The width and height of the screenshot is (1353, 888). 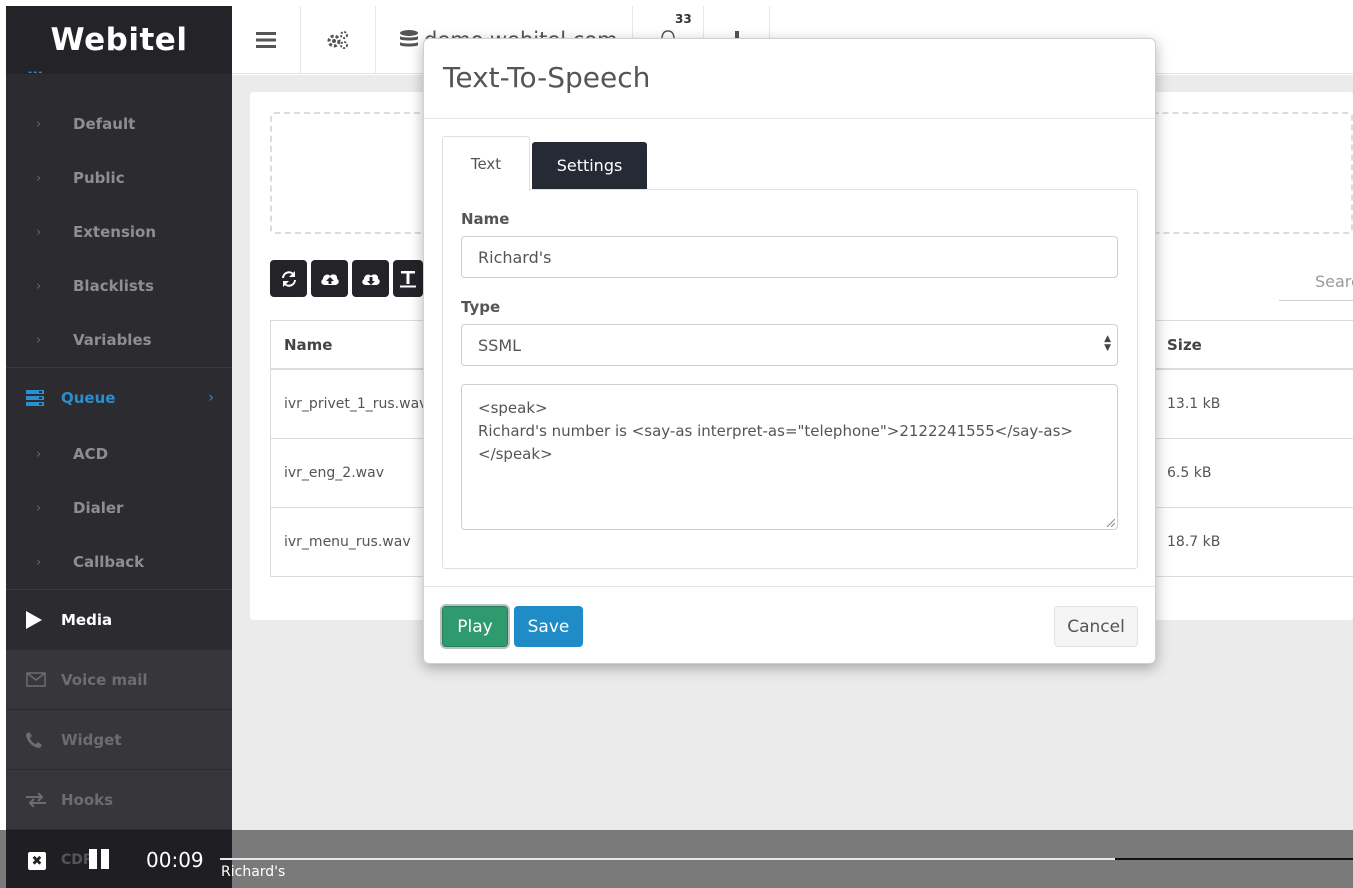 What do you see at coordinates (1110, 522) in the screenshot?
I see `resize-grip-icon` at bounding box center [1110, 522].